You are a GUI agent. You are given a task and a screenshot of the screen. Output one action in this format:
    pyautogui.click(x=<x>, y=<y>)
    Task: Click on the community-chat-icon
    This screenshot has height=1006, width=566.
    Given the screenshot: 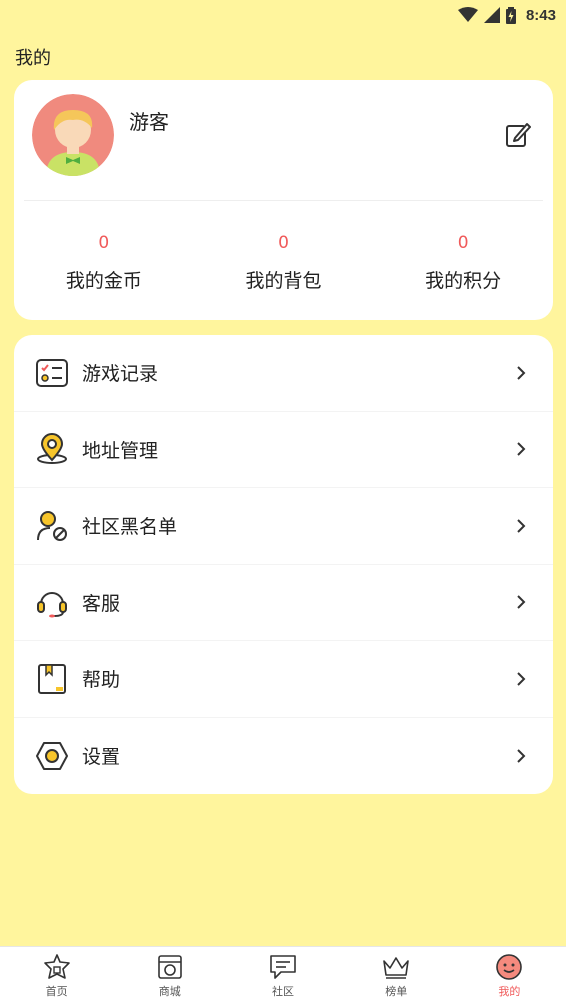 What is the action you would take?
    pyautogui.click(x=283, y=967)
    